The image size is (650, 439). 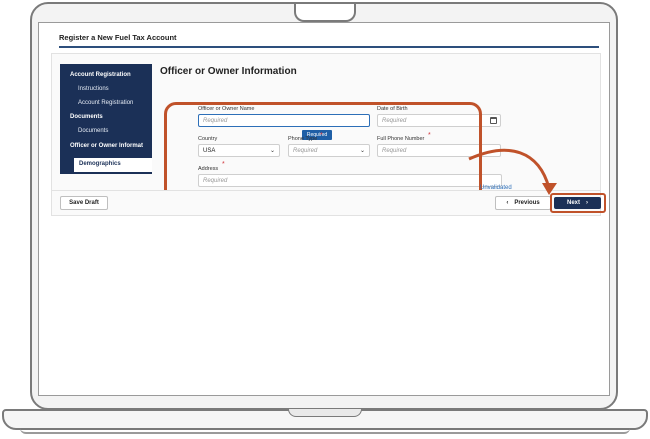 What do you see at coordinates (325, 413) in the screenshot?
I see `laptop-trackpad-notch` at bounding box center [325, 413].